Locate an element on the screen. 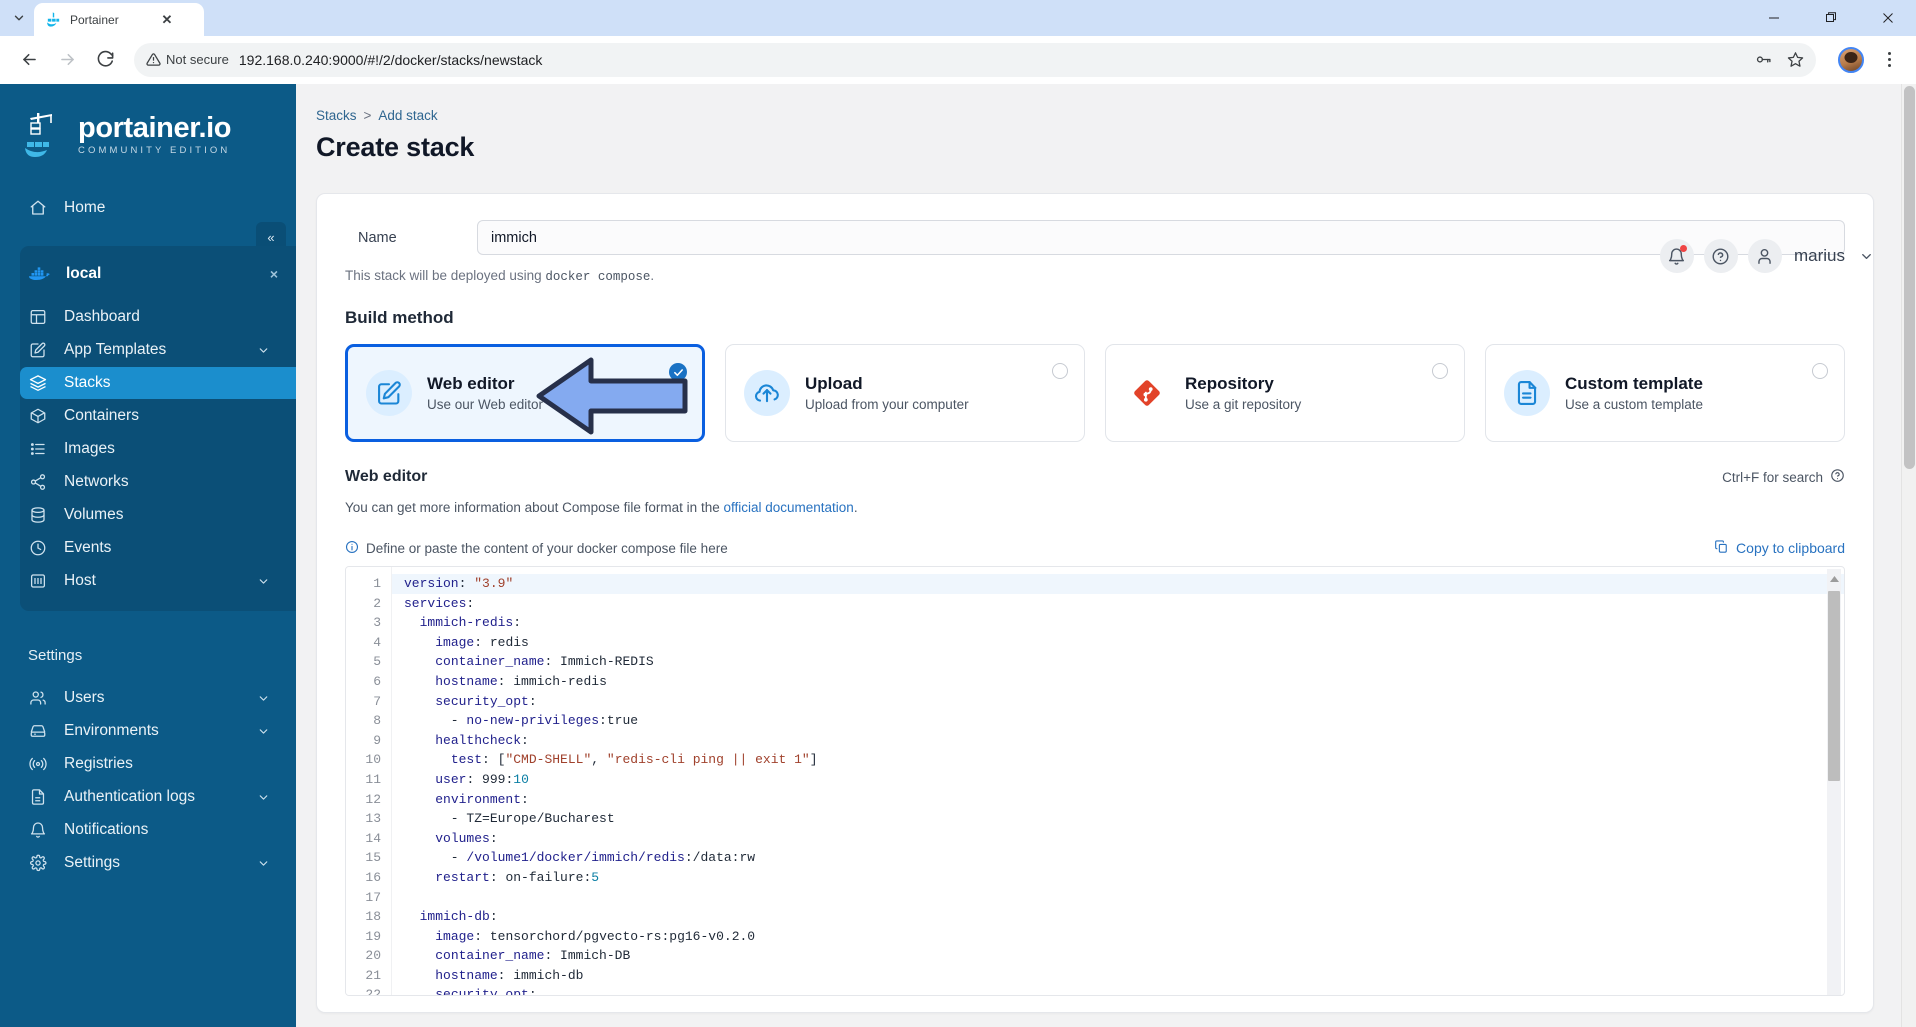  environment-close-icon: × is located at coordinates (274, 274).